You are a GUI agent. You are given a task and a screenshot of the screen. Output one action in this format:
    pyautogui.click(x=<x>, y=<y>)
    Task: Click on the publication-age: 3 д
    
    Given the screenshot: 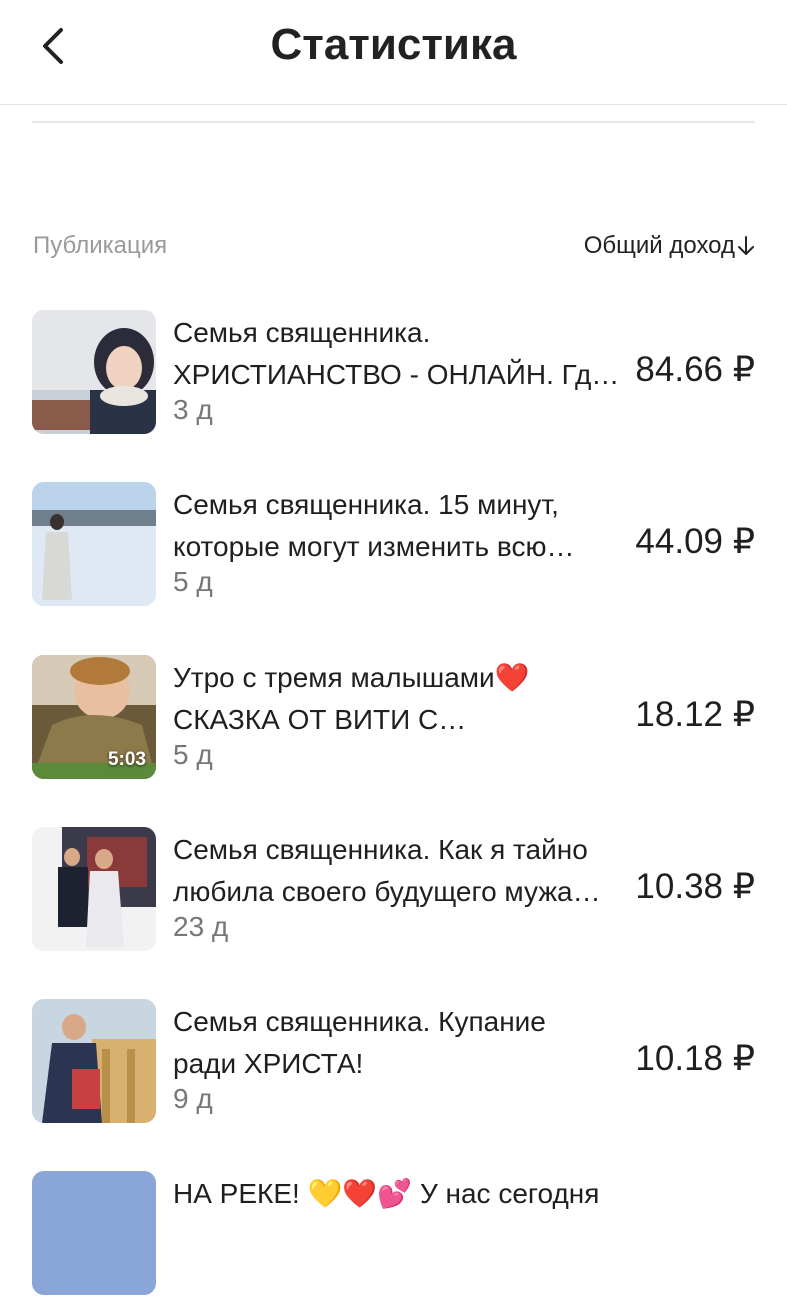 What is the action you would take?
    pyautogui.click(x=193, y=409)
    